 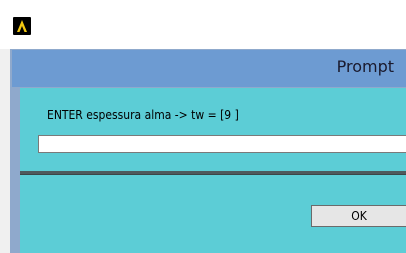 What do you see at coordinates (222, 144) in the screenshot?
I see `value-input` at bounding box center [222, 144].